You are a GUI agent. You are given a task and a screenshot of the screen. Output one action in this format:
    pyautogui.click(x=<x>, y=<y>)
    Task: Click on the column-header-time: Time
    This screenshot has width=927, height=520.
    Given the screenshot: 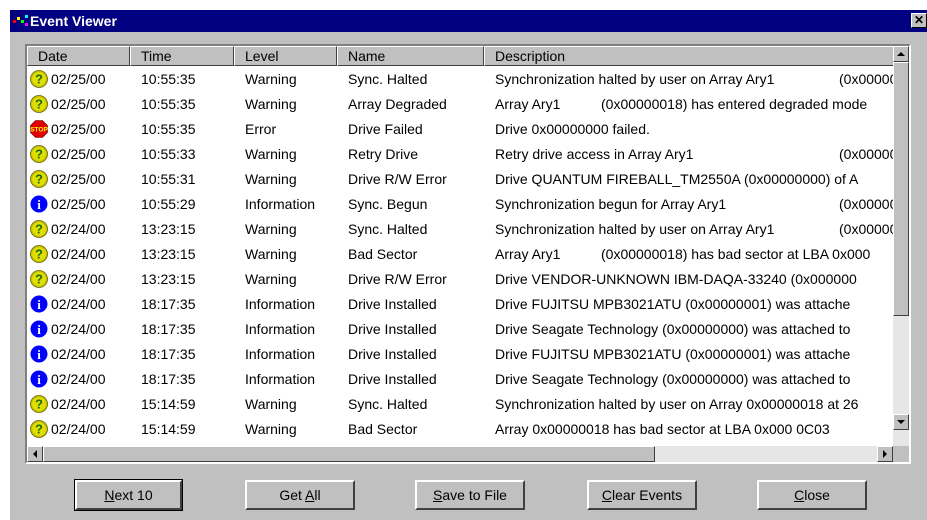 What is the action you would take?
    pyautogui.click(x=182, y=56)
    